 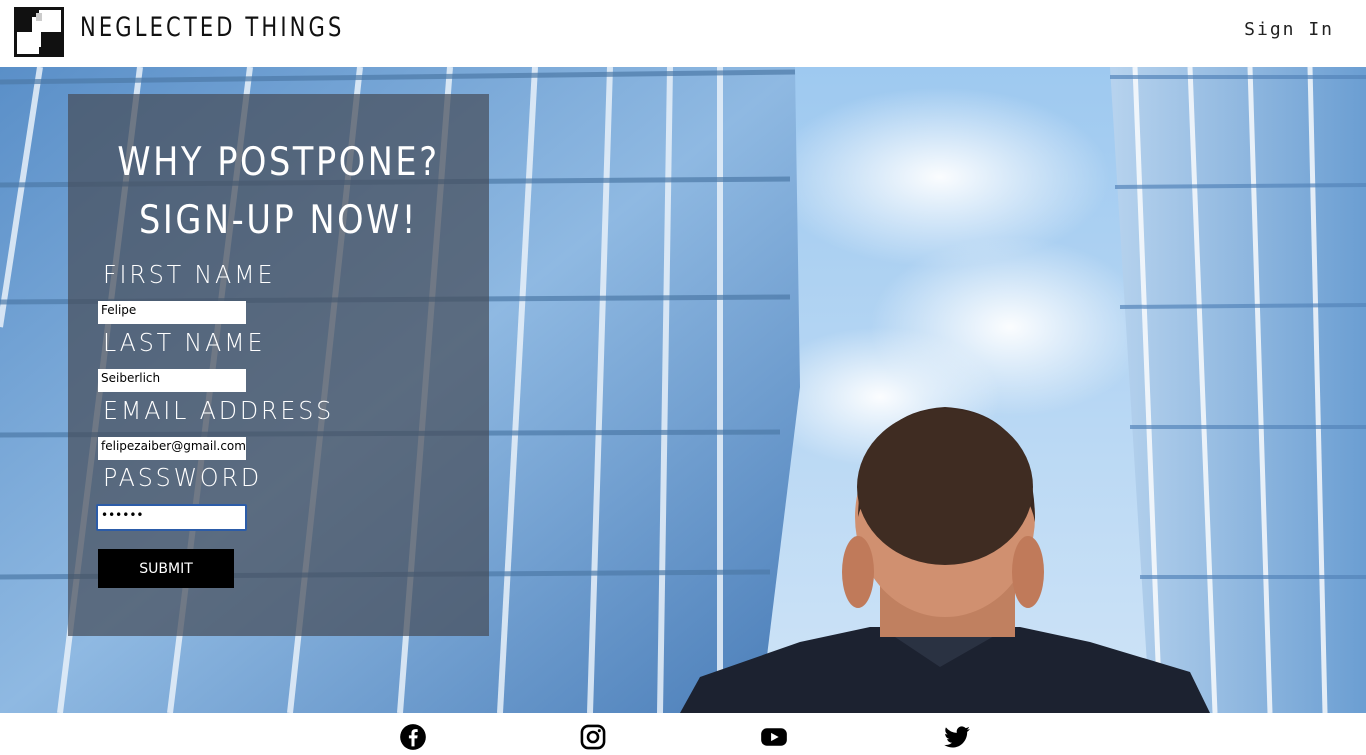 I want to click on email-input: felipezaiber@gmail.com, so click(x=172, y=448).